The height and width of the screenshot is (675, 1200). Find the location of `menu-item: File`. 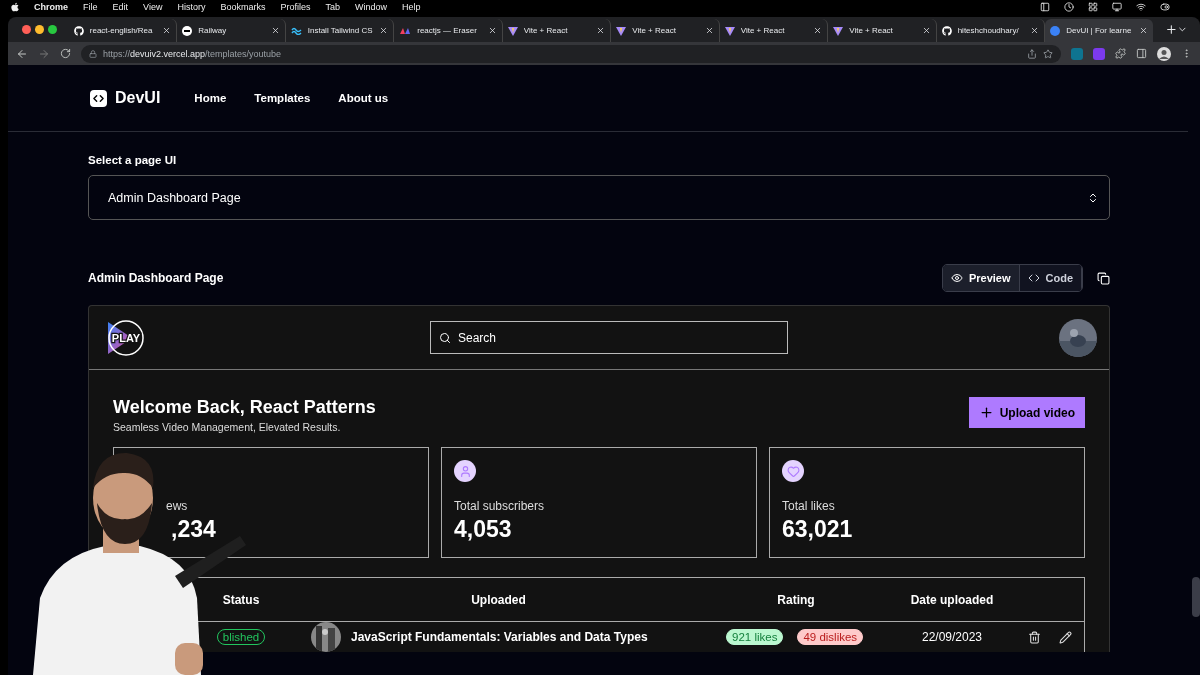

menu-item: File is located at coordinates (90, 7).